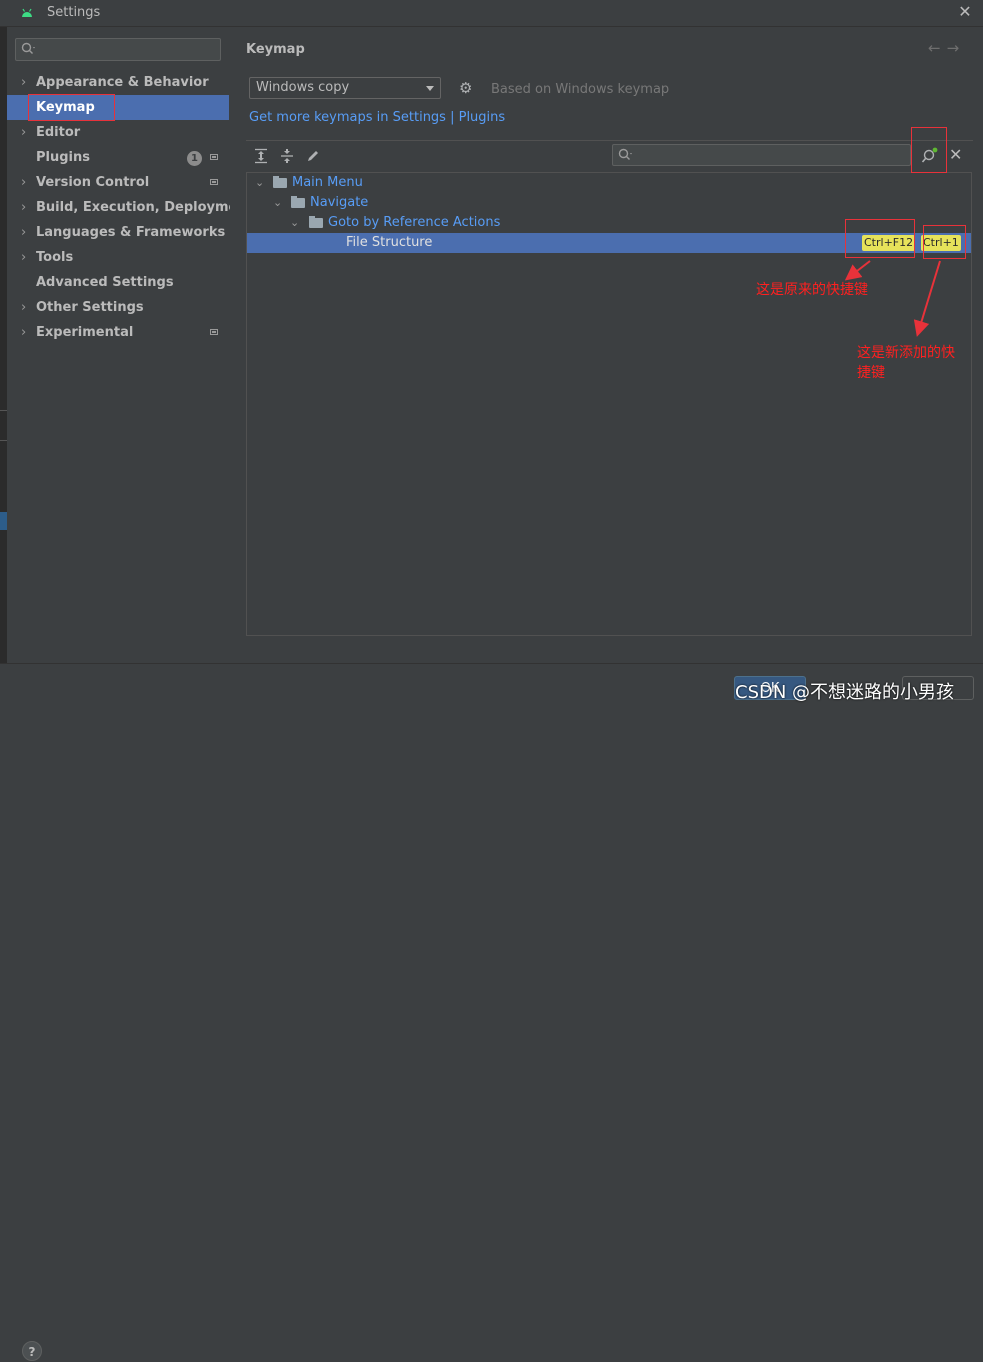  I want to click on annotation-added-shortcut-line1: 这是新添加的快, so click(906, 353).